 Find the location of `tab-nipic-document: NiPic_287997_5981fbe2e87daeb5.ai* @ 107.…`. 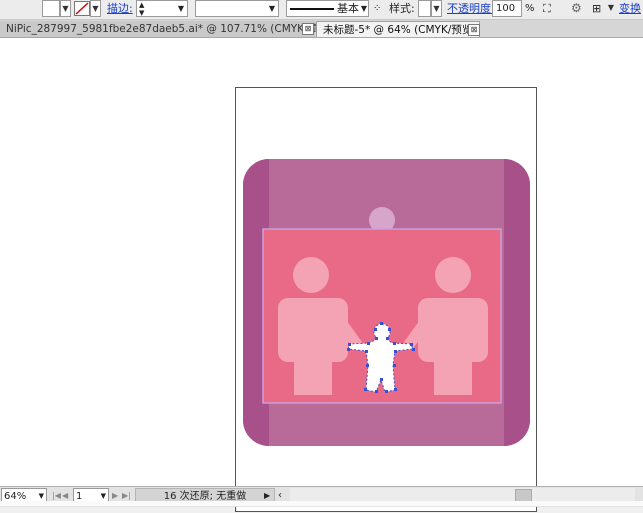

tab-nipic-document: NiPic_287997_5981fbe2e87daeb5.ai* @ 107.… is located at coordinates (166, 29).